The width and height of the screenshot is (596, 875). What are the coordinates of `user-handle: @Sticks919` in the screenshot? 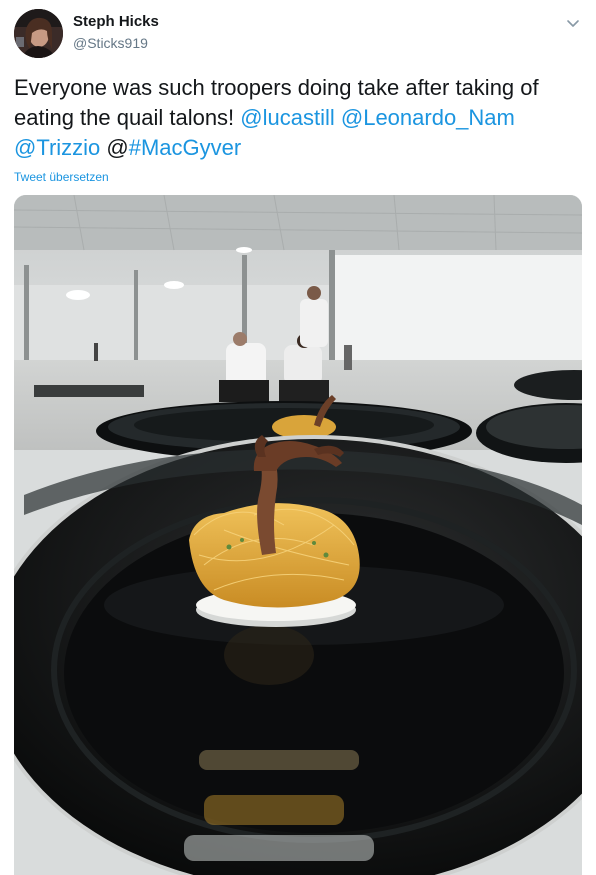 It's located at (110, 43).